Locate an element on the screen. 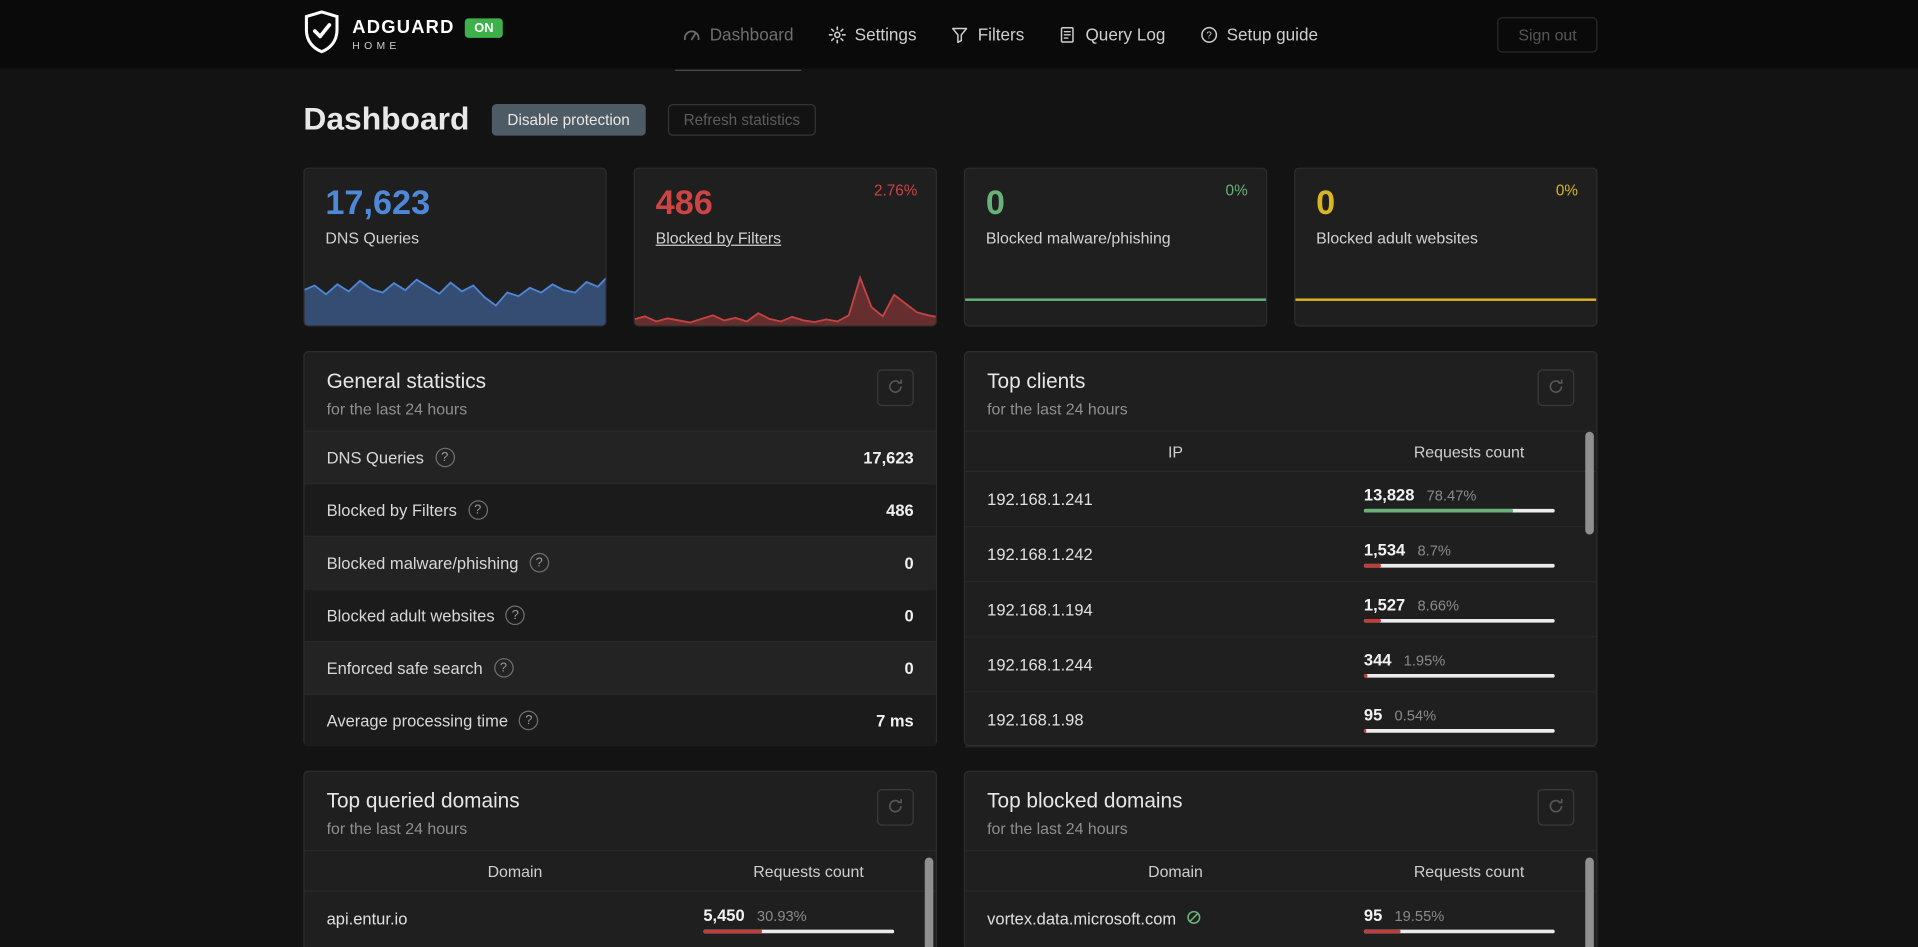 The width and height of the screenshot is (1918, 947). table-header: Domain Requests count is located at coordinates (1281, 871).